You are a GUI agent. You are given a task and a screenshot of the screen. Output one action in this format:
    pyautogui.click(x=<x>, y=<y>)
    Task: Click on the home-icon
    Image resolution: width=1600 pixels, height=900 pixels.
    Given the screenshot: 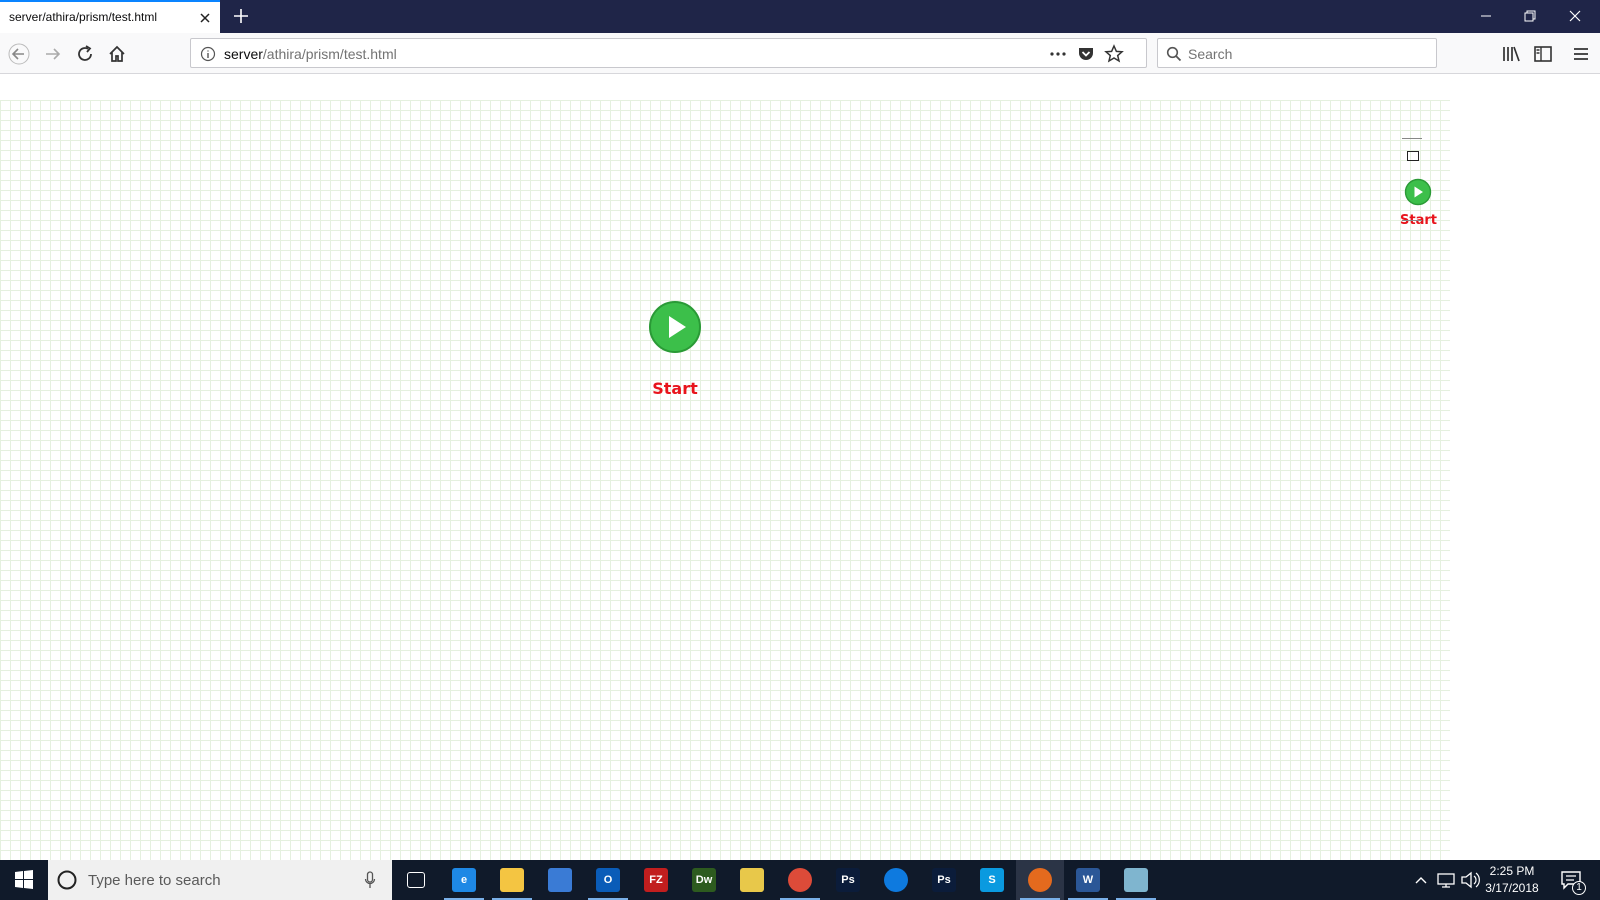 What is the action you would take?
    pyautogui.click(x=117, y=54)
    